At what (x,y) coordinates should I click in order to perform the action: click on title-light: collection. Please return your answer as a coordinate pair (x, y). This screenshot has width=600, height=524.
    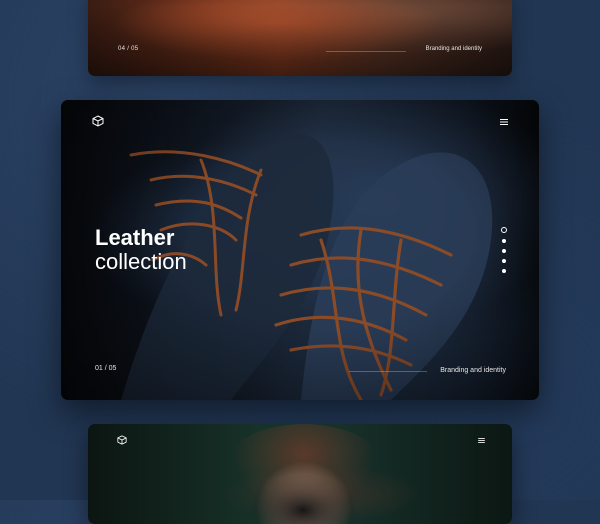
    Looking at the image, I should click on (141, 261).